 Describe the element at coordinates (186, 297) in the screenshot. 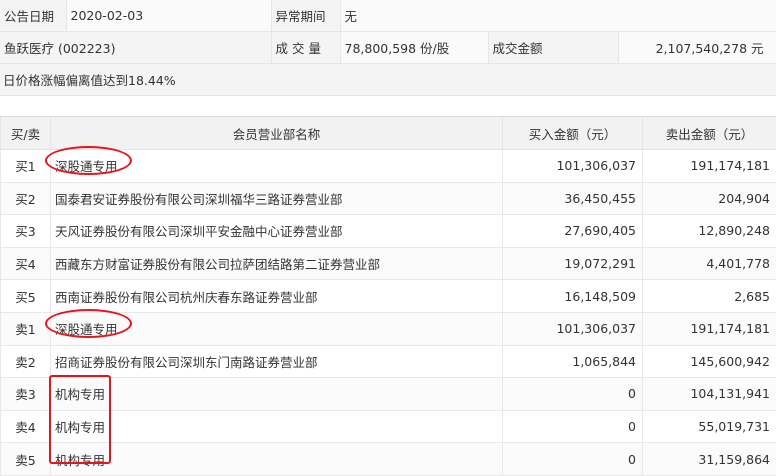

I see `member-name-text: 西南证券股份有限公司杭州庆春东路证券营业部` at that location.